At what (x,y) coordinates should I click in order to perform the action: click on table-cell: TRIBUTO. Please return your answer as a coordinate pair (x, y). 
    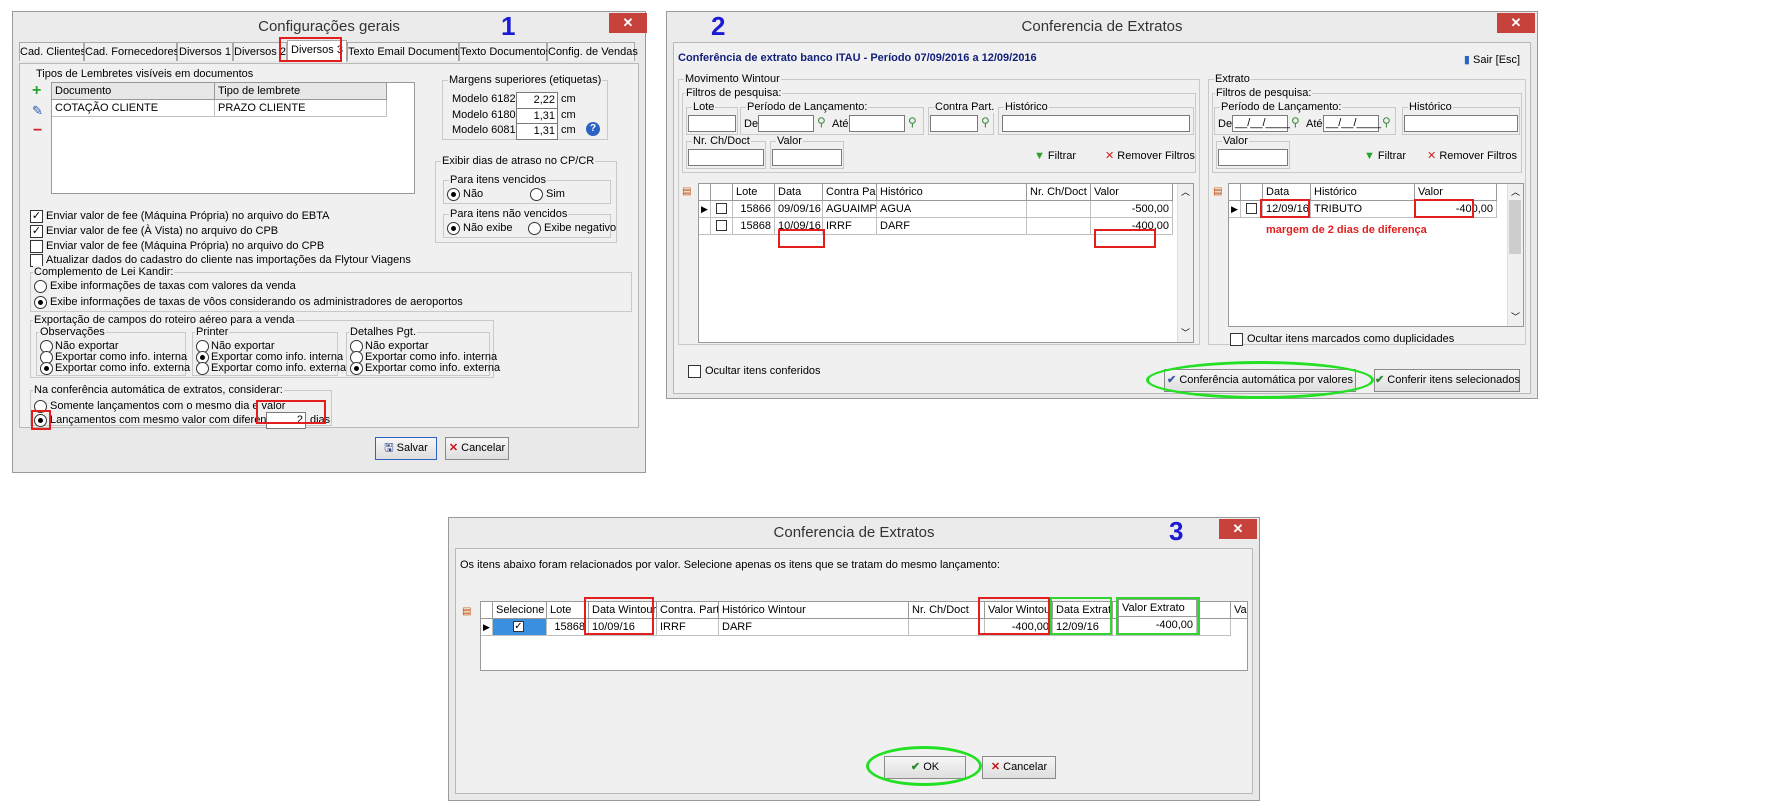
    Looking at the image, I should click on (1363, 209).